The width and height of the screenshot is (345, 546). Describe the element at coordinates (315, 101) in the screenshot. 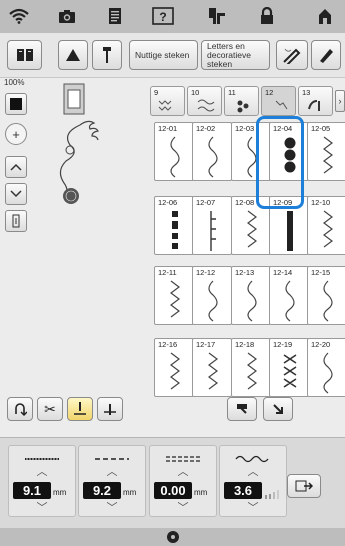

I see `category-tab: 13` at that location.